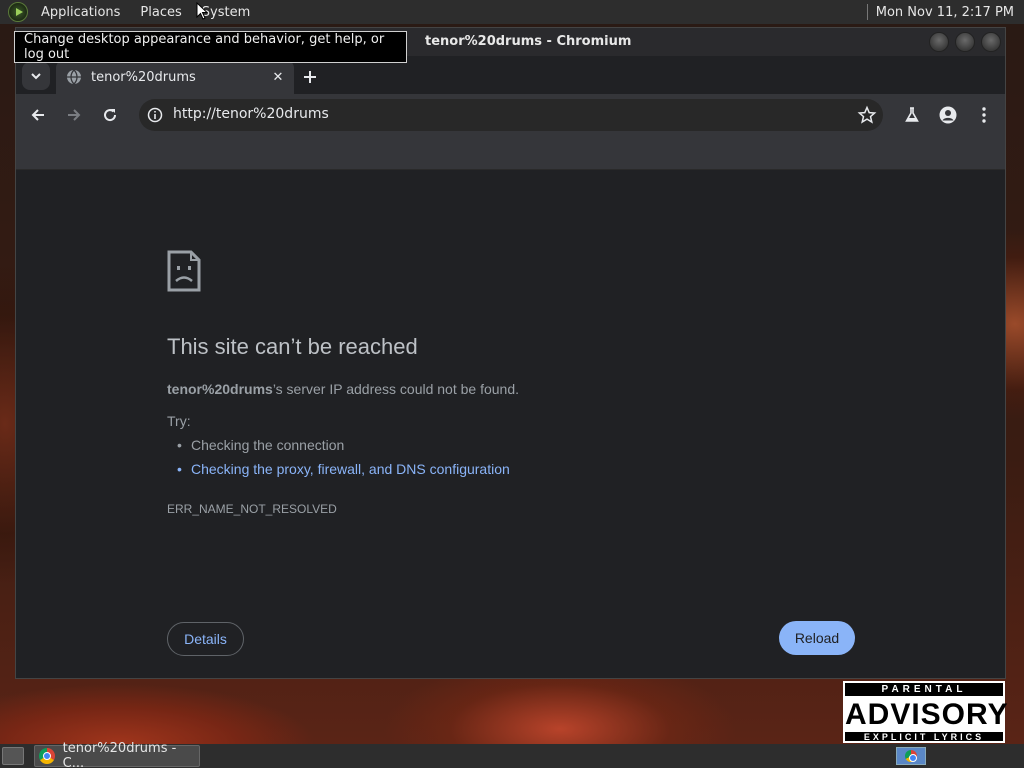 This screenshot has height=768, width=1024. What do you see at coordinates (924, 690) in the screenshot?
I see `advisory-top-text: PARENTAL` at bounding box center [924, 690].